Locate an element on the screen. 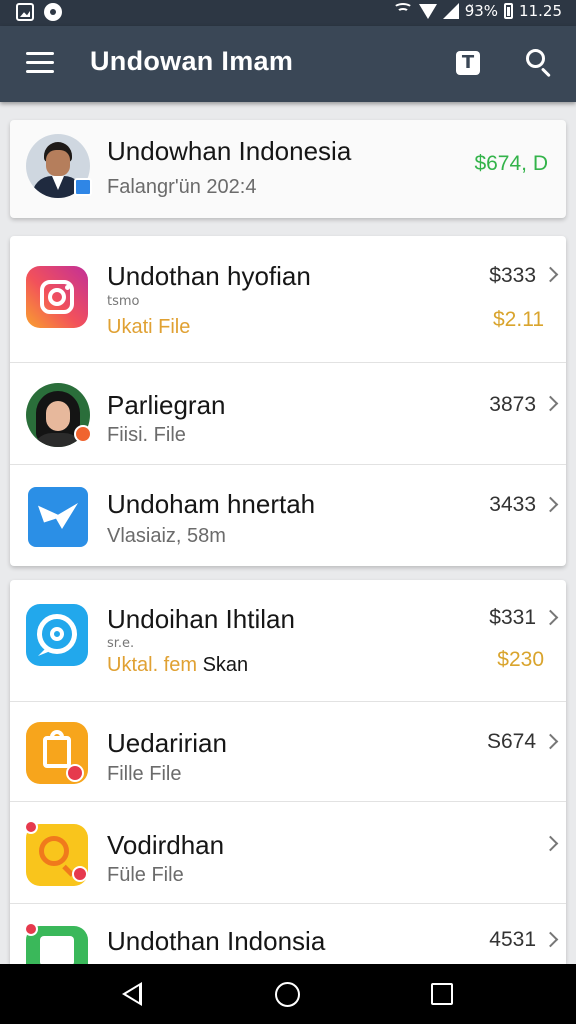 This screenshot has width=576, height=1024. favorite-badge-icon is located at coordinates (75, 773).